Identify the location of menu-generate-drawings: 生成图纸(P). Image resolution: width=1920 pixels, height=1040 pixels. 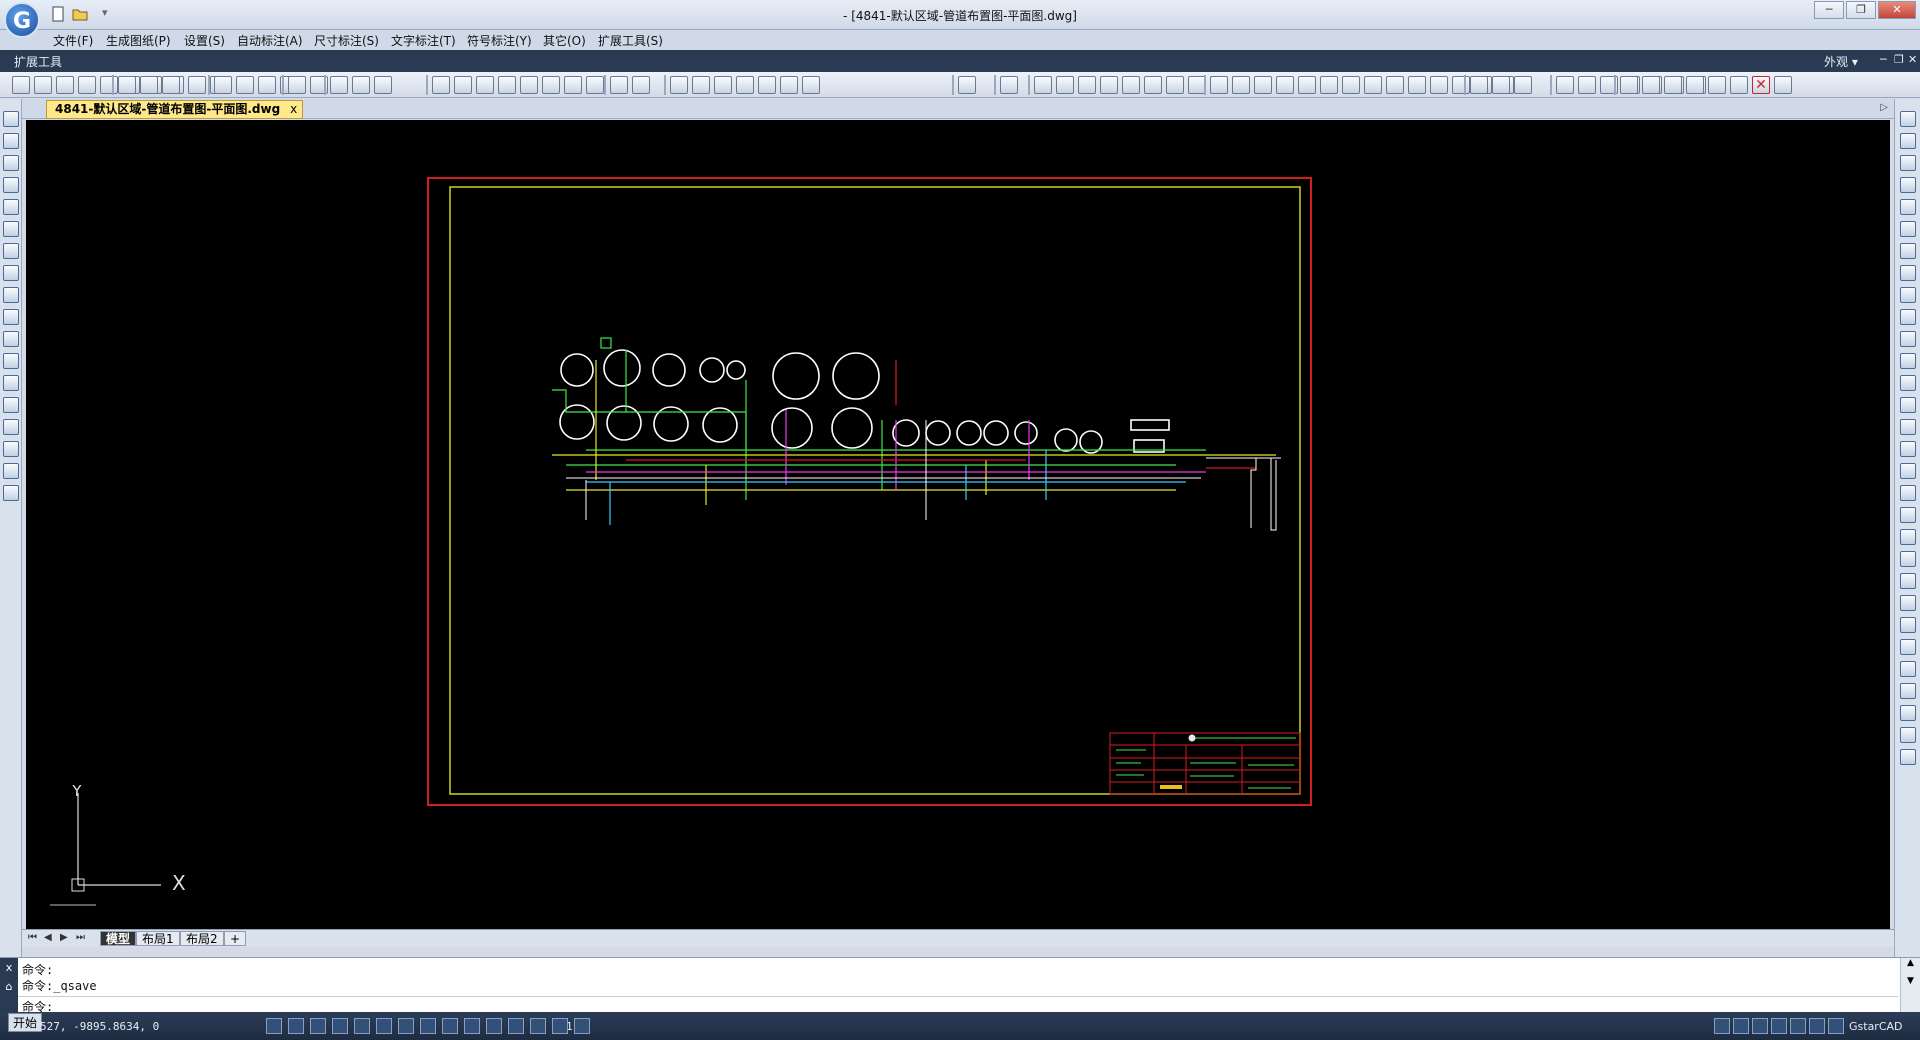
(138, 40).